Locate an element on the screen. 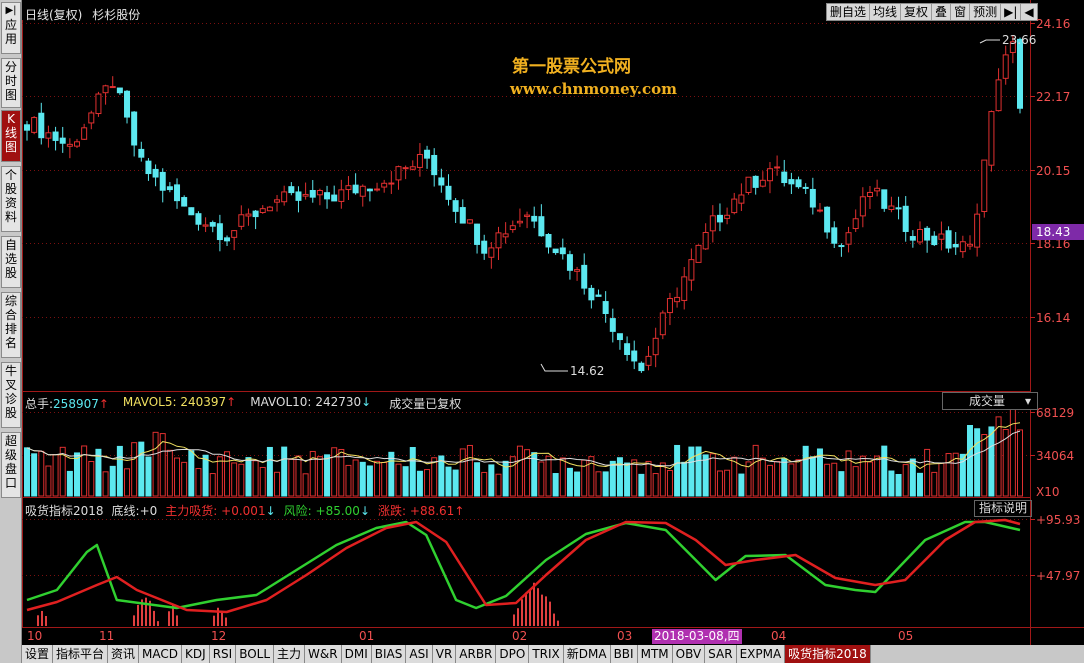  volume-indicator-select: 成交量 ▾ is located at coordinates (990, 401).